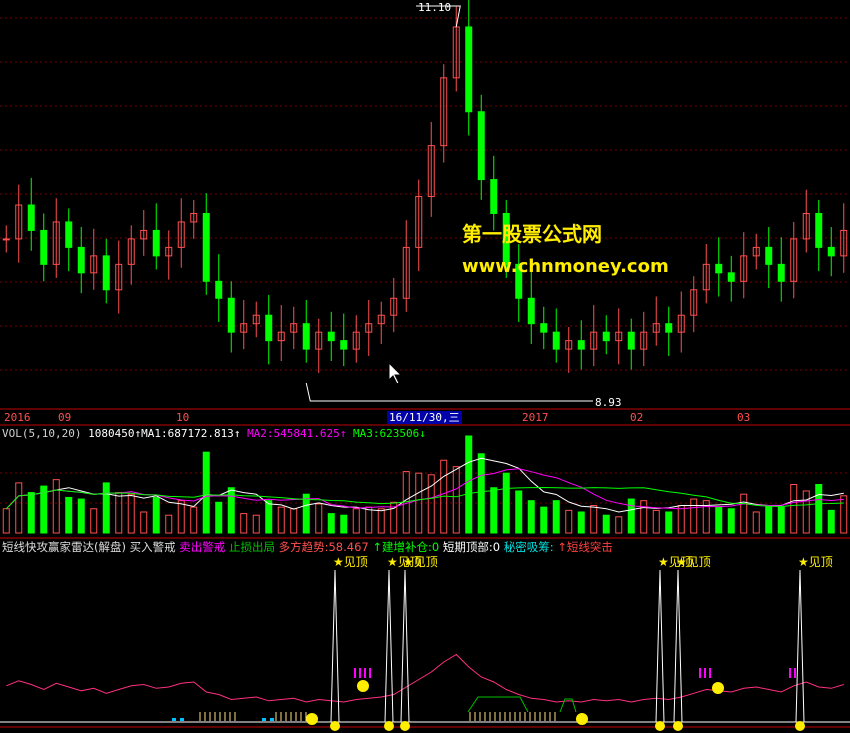  What do you see at coordinates (65, 417) in the screenshot?
I see `axis-label-09: 09` at bounding box center [65, 417].